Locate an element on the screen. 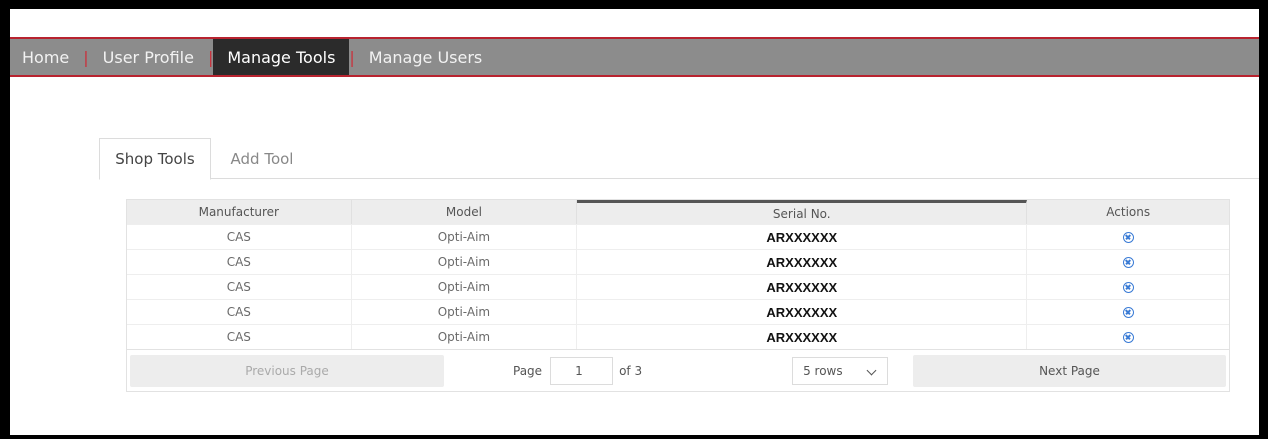 This screenshot has height=439, width=1268. nav-manage-users: Manage Users is located at coordinates (425, 57).